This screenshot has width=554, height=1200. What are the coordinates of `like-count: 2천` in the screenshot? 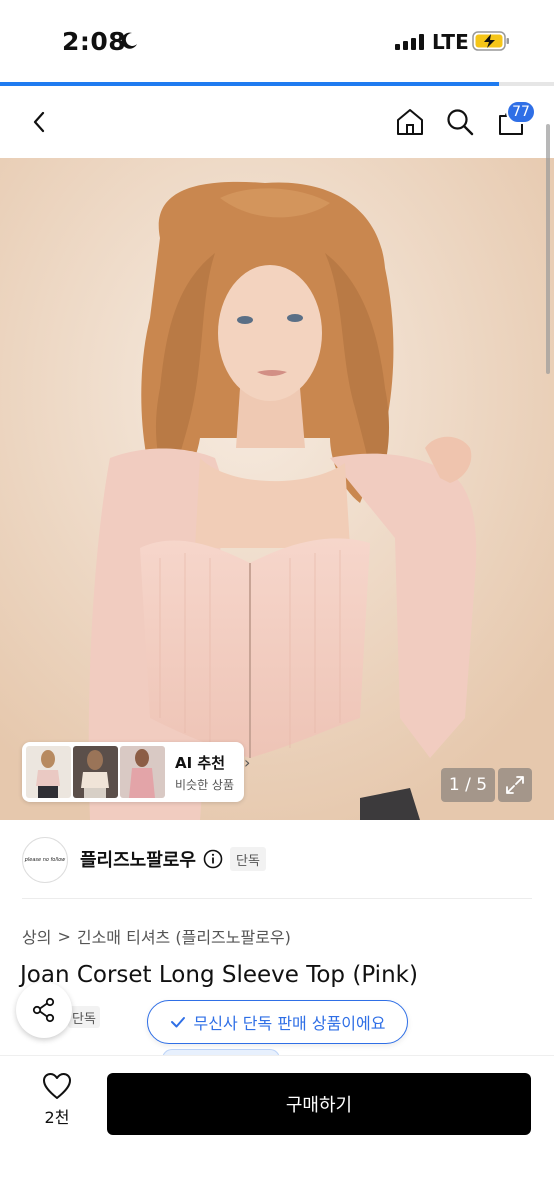 It's located at (57, 1117).